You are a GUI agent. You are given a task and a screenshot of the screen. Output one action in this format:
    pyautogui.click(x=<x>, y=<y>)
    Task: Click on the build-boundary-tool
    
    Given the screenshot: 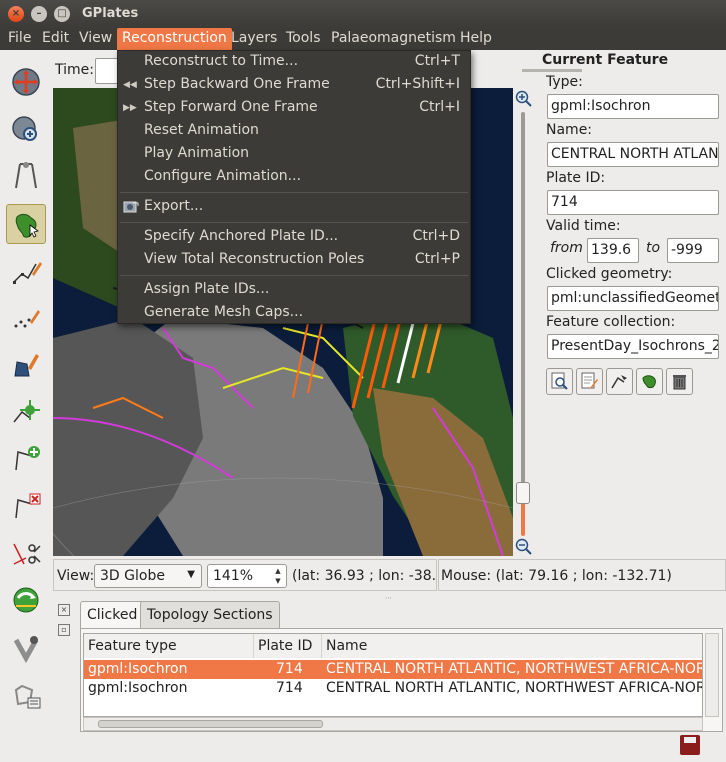 What is the action you would take?
    pyautogui.click(x=26, y=696)
    